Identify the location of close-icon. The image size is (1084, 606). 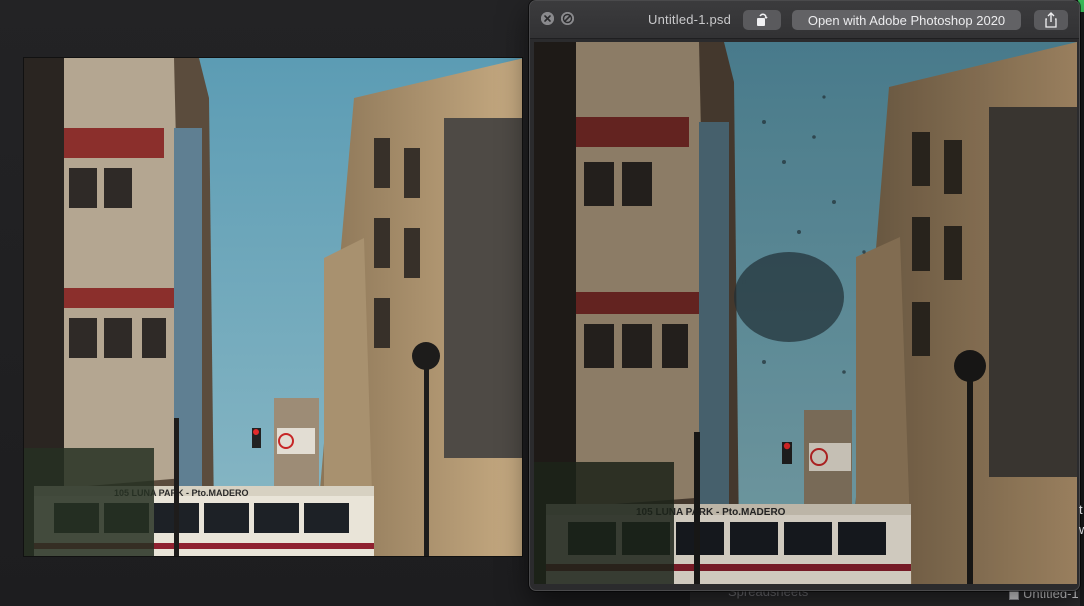
(547, 18).